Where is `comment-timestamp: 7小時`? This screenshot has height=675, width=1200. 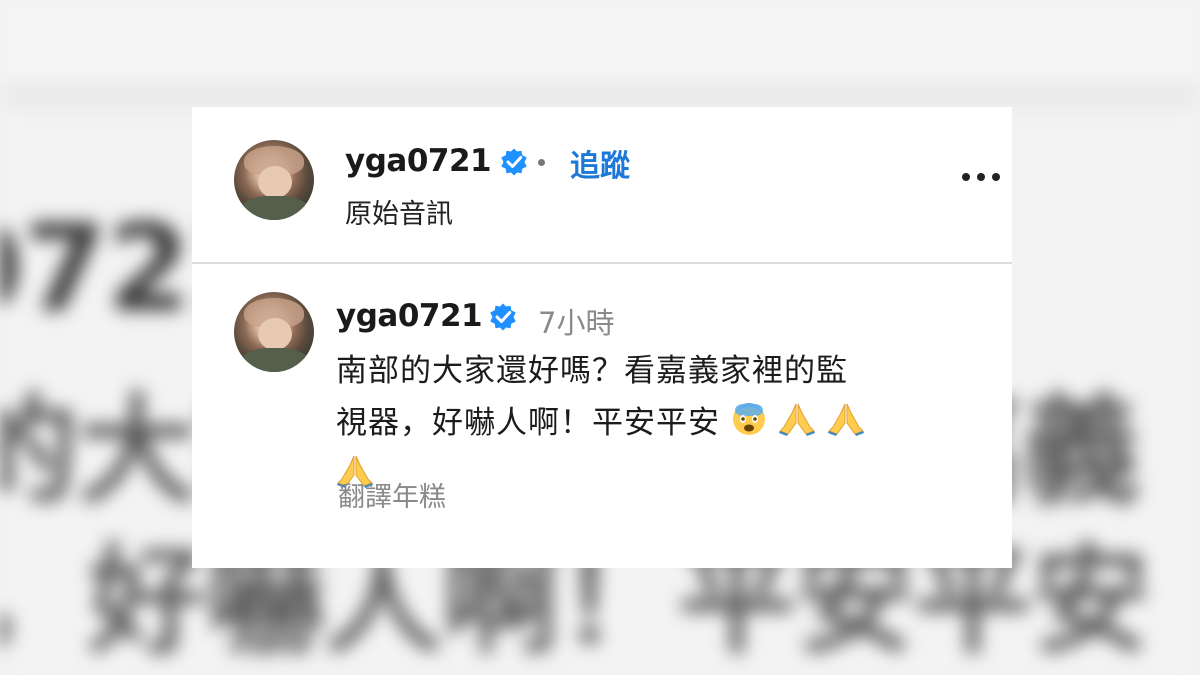 comment-timestamp: 7小時 is located at coordinates (576, 321).